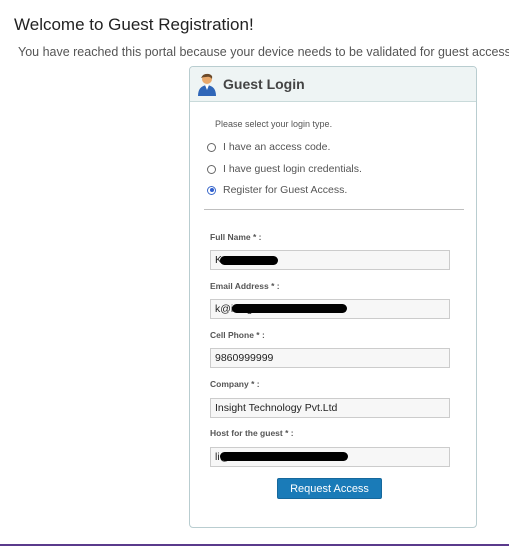 The height and width of the screenshot is (547, 509). What do you see at coordinates (264, 84) in the screenshot?
I see `panel-title: Guest Login` at bounding box center [264, 84].